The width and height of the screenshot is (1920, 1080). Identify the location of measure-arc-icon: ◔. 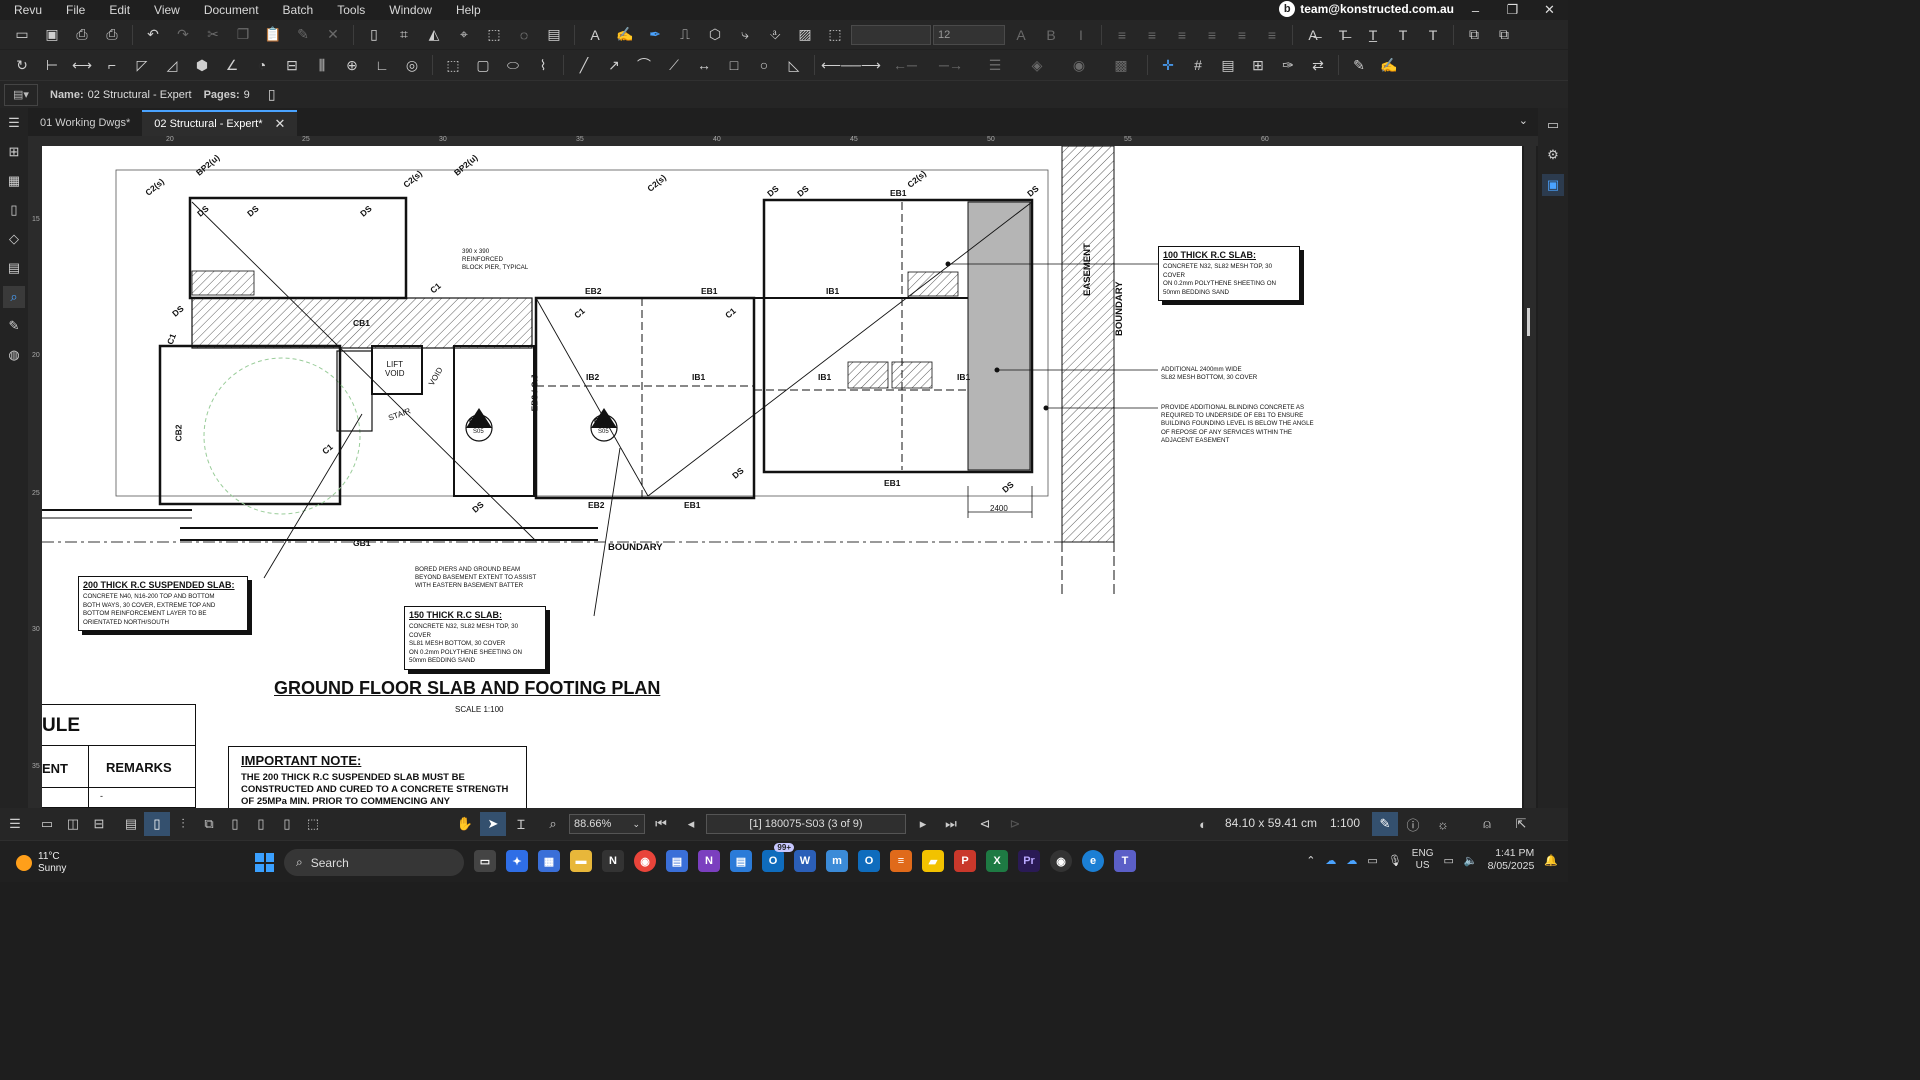
(262, 65).